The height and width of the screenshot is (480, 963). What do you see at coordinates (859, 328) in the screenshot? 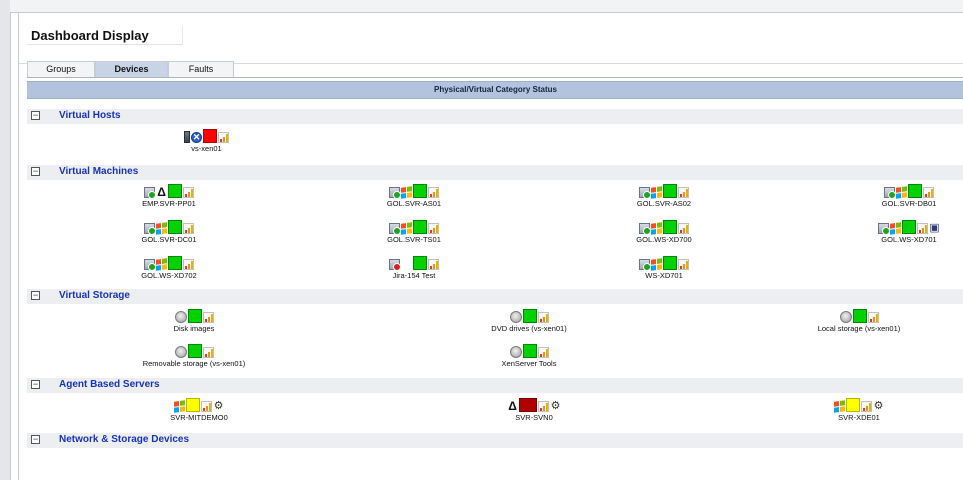
I see `device-label: Local storage (vs-xen01)` at bounding box center [859, 328].